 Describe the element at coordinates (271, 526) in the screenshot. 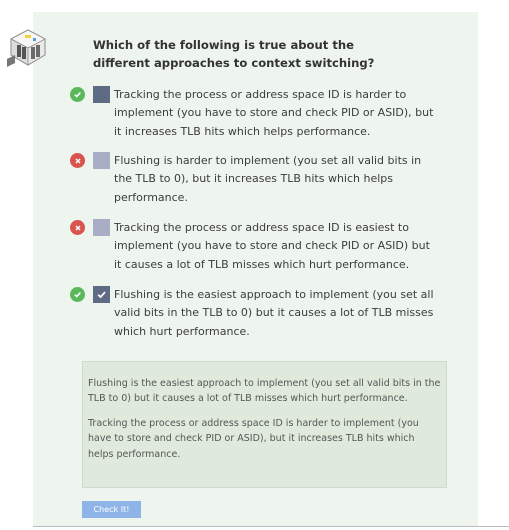

I see `divider` at that location.